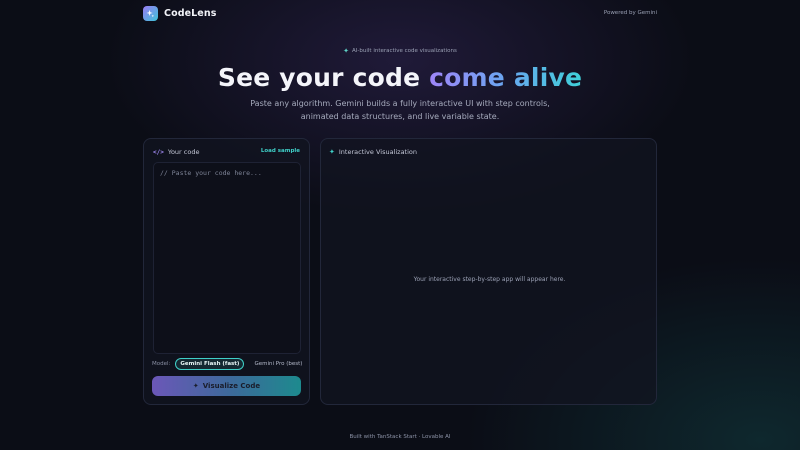 This screenshot has width=800, height=450. I want to click on visualization-panel-header: ✦ Interactive Visualization, so click(373, 152).